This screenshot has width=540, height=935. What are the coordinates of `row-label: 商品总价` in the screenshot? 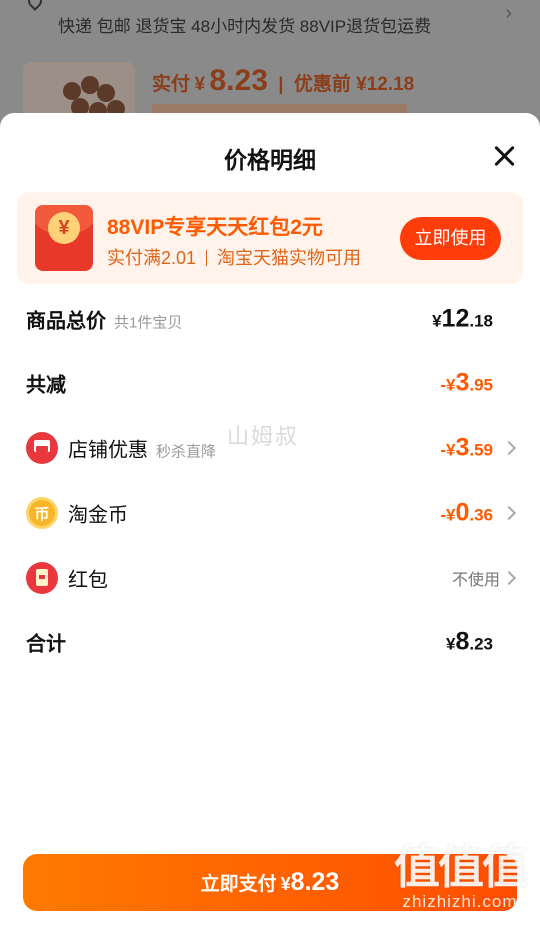 It's located at (66, 321).